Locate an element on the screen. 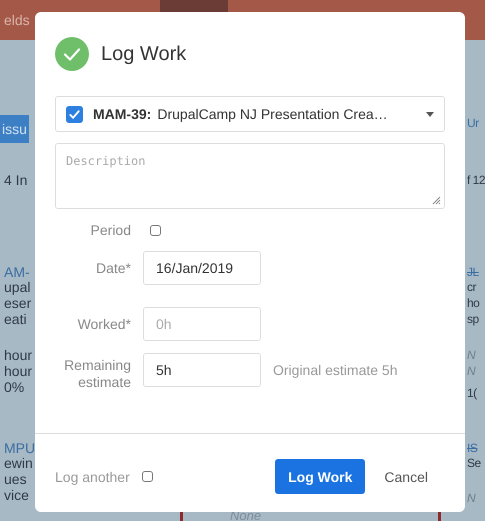 Image resolution: width=485 pixels, height=521 pixels. background-text: IS is located at coordinates (472, 448).